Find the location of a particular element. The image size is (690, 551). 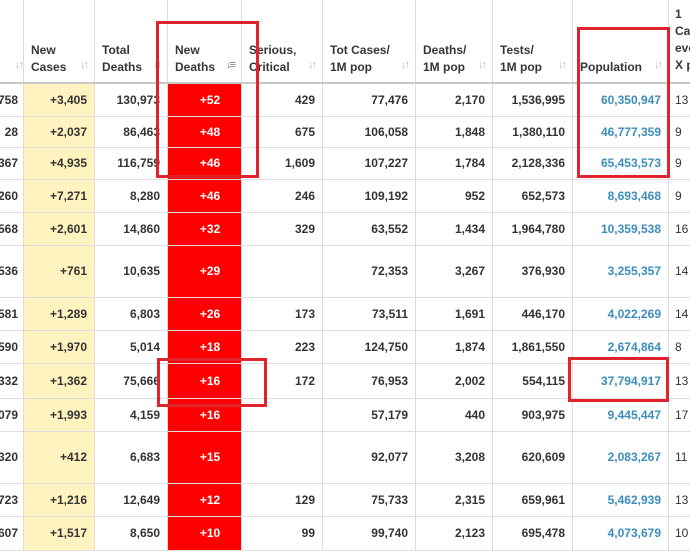

table-cell-tests-1m: 554,115 is located at coordinates (543, 380).